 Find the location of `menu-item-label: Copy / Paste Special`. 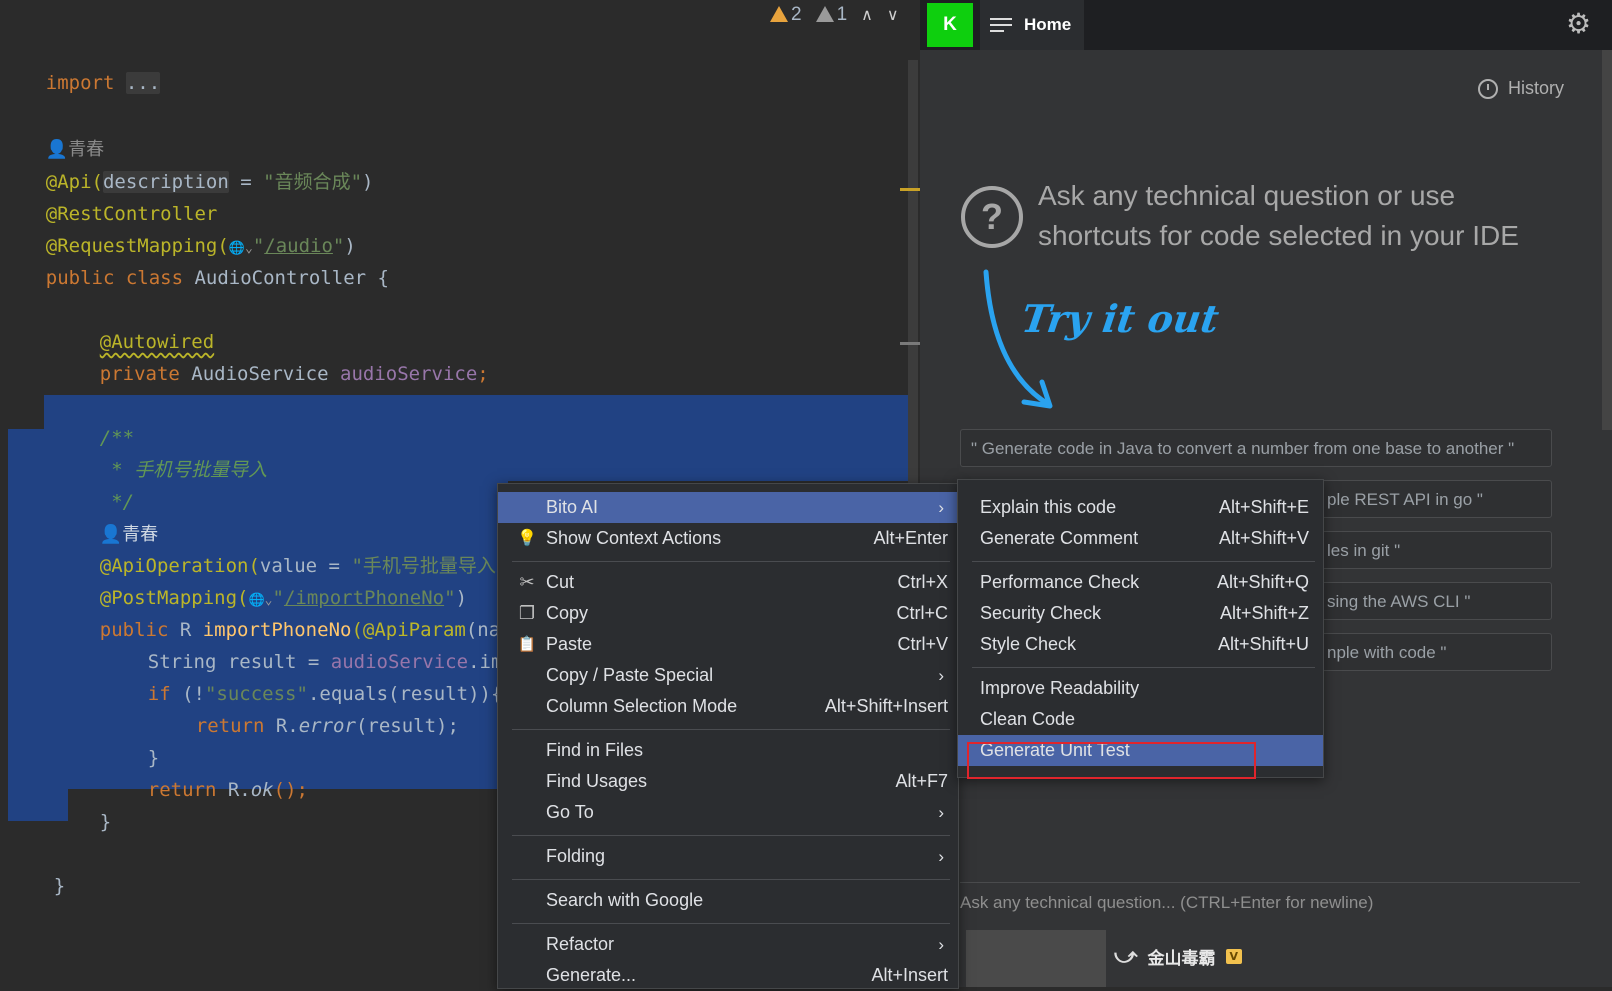

menu-item-label: Copy / Paste Special is located at coordinates (630, 675).